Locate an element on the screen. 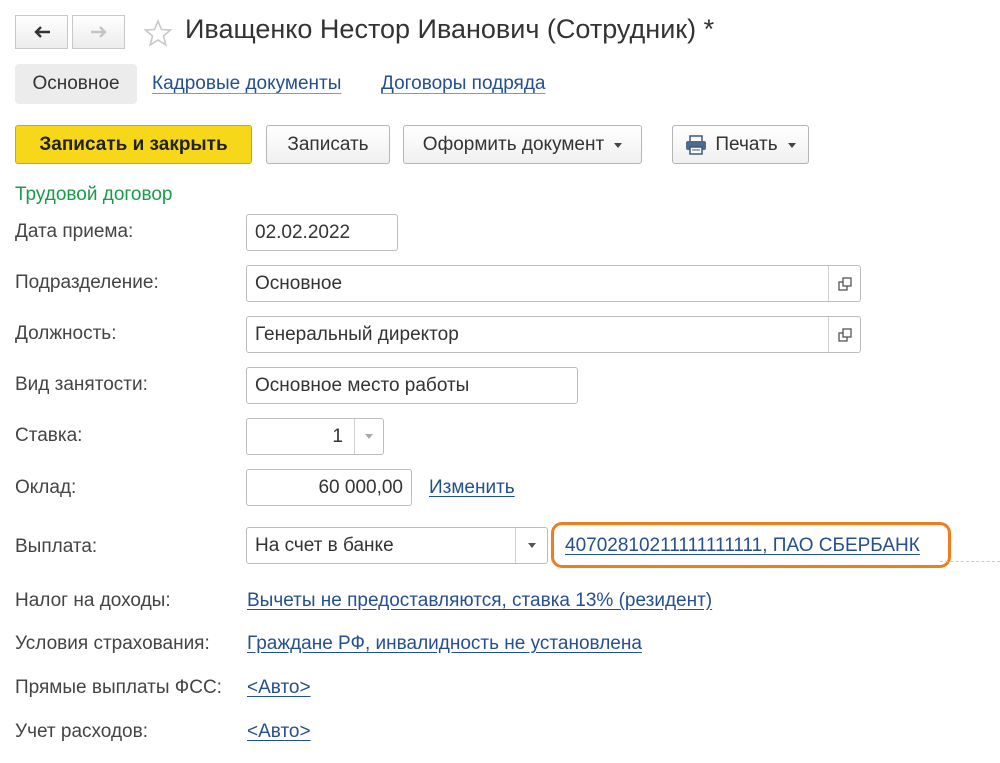 This screenshot has height=763, width=1000. department-field: Основное is located at coordinates (553, 283).